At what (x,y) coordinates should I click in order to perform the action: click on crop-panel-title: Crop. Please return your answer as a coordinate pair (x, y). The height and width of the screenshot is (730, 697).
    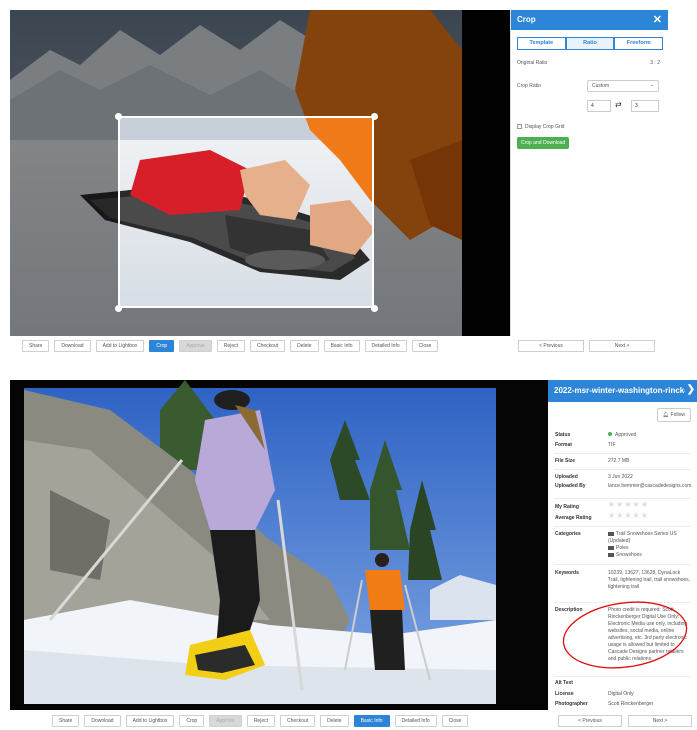
    Looking at the image, I should click on (526, 19).